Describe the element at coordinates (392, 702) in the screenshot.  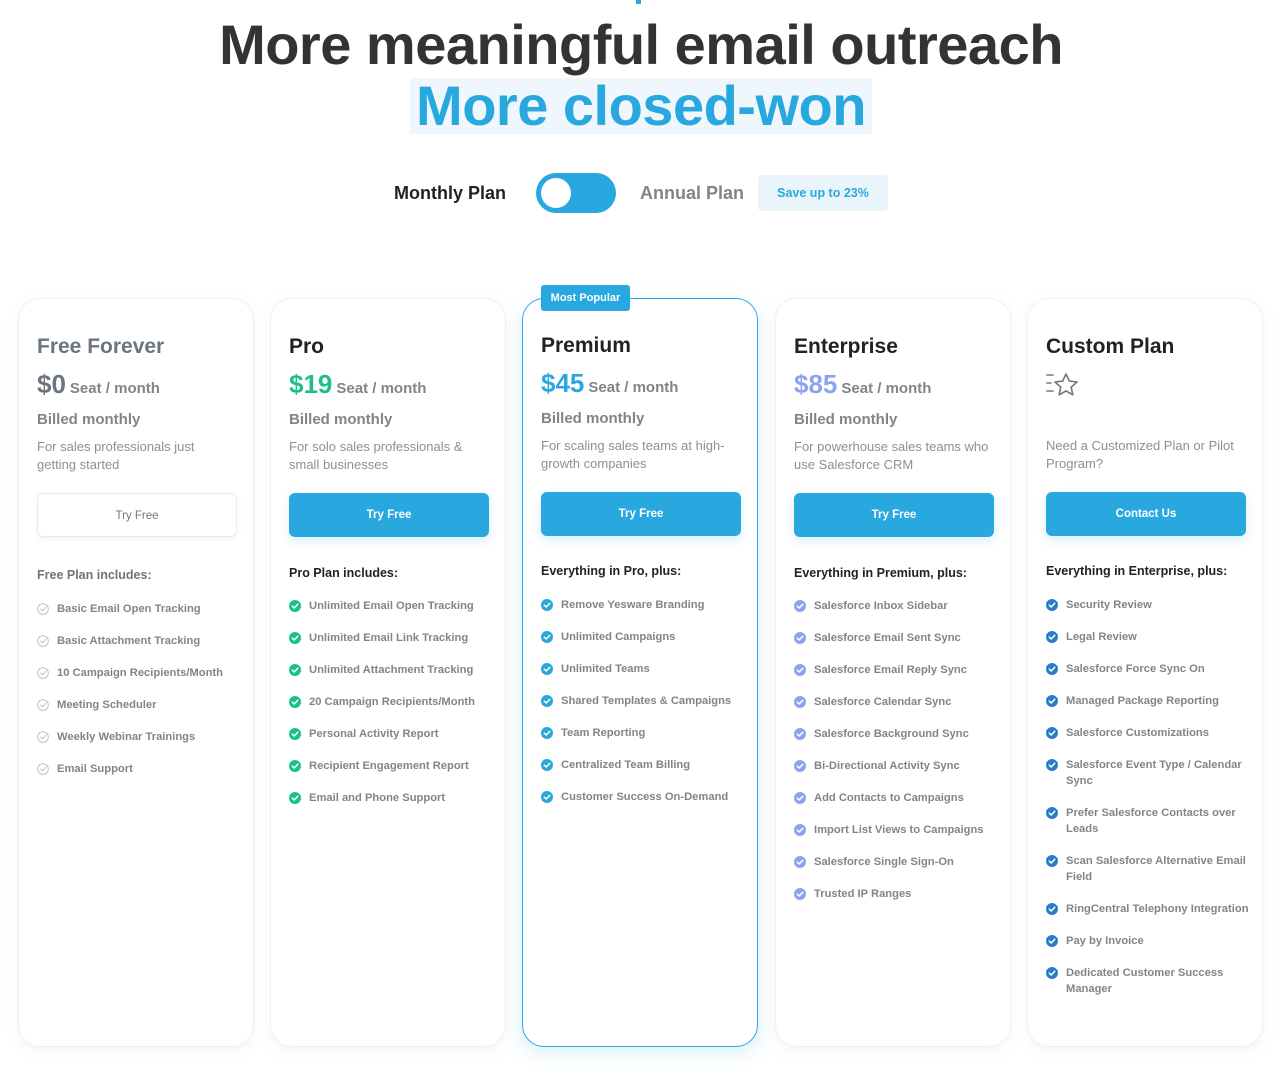
I see `feature-label: 20 Campaign Recipients/Month` at that location.